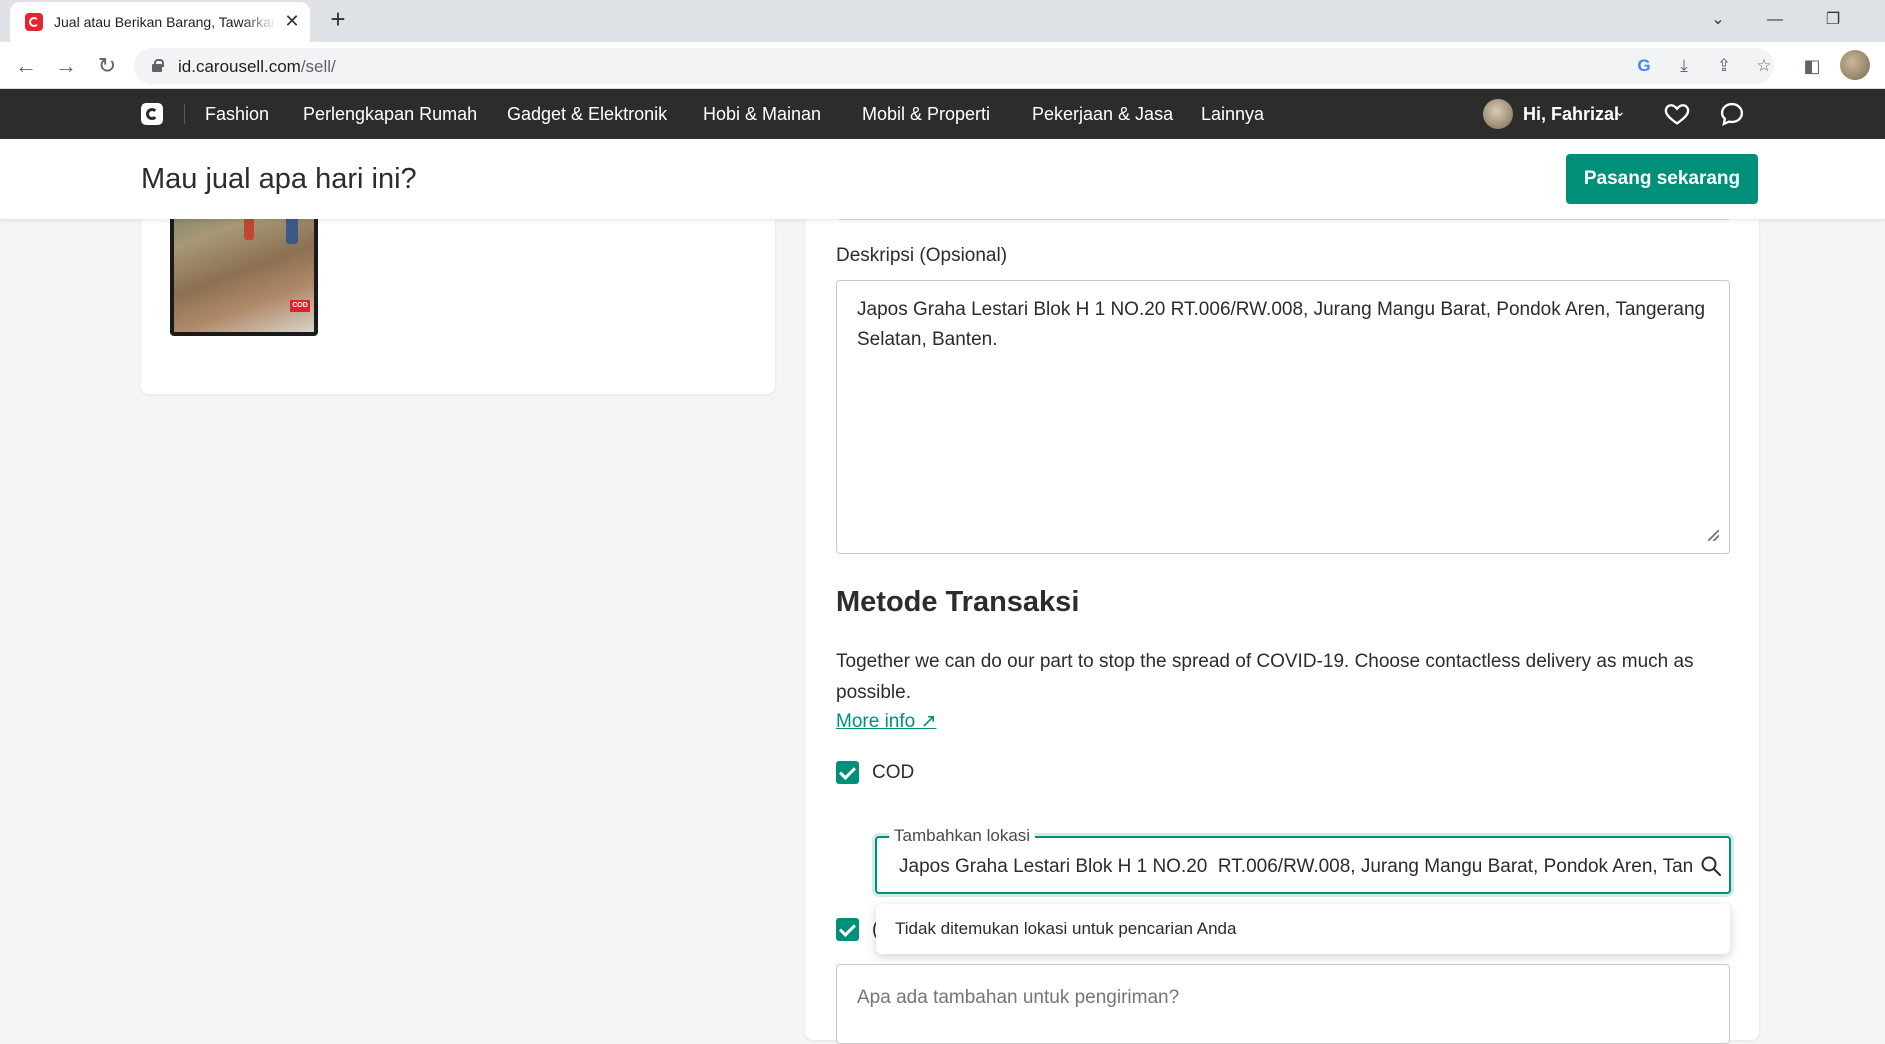  I want to click on page-title: Mau jual apa hari ini?, so click(279, 179).